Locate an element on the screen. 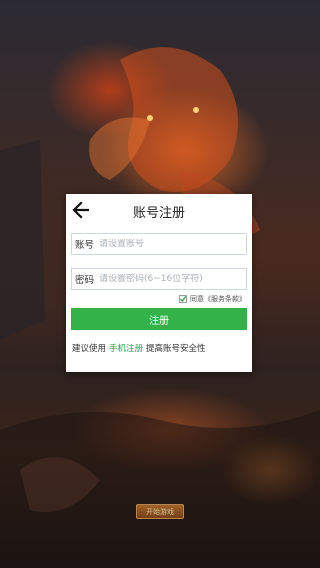 Image resolution: width=320 pixels, height=568 pixels. account-field: 账号 is located at coordinates (159, 244).